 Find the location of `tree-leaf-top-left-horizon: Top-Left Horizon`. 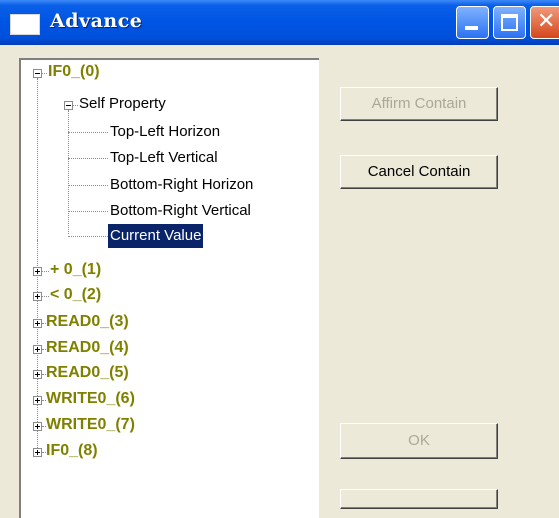

tree-leaf-top-left-horizon: Top-Left Horizon is located at coordinates (169, 132).